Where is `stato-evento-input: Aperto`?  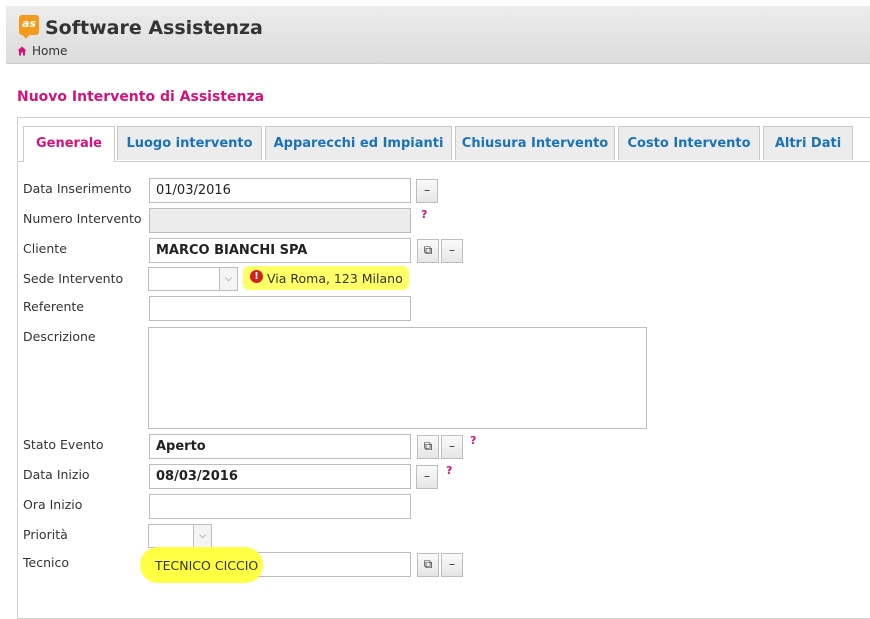
stato-evento-input: Aperto is located at coordinates (280, 446).